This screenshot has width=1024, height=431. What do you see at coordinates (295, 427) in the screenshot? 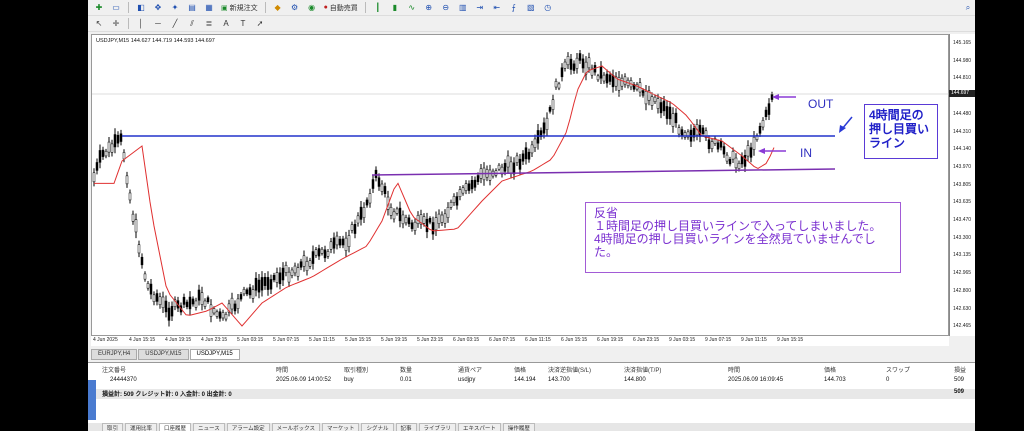
I see `terminal-tab: メールボックス` at bounding box center [295, 427].